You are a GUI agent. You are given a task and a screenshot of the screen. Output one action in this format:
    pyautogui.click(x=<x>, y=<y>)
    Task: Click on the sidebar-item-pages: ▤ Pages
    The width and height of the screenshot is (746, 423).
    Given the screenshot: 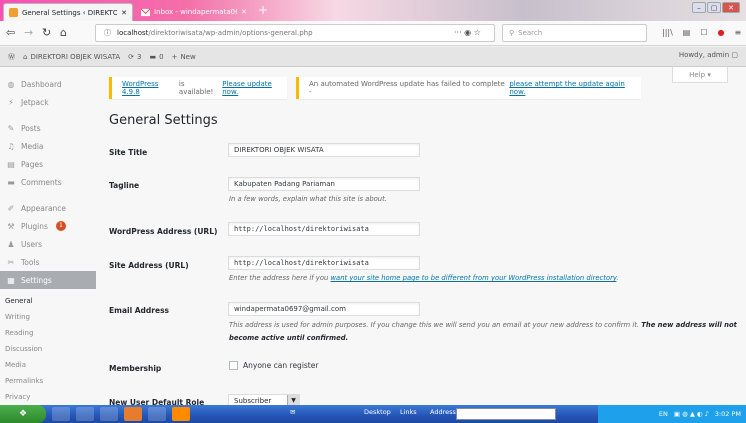 What is the action you would take?
    pyautogui.click(x=48, y=164)
    